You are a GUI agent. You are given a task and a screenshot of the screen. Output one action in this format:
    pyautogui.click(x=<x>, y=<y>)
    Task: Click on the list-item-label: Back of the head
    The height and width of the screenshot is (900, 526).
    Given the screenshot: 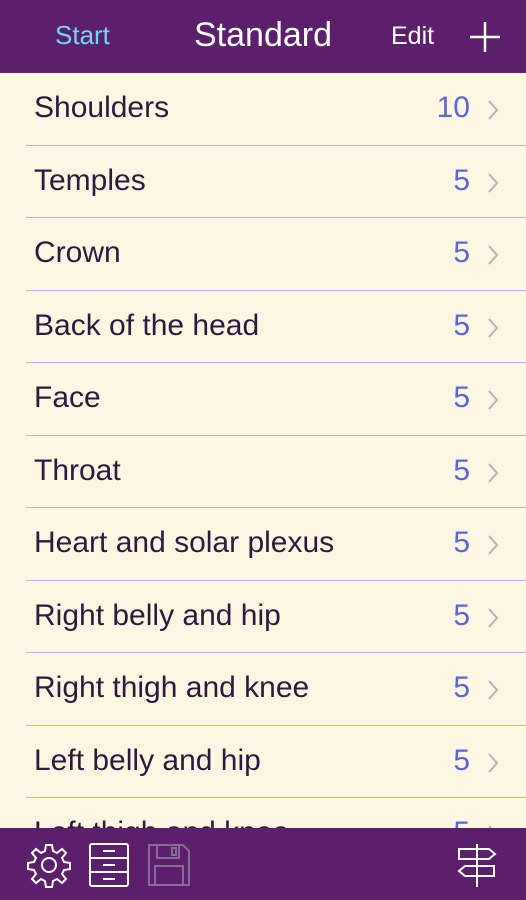 What is the action you would take?
    pyautogui.click(x=147, y=325)
    